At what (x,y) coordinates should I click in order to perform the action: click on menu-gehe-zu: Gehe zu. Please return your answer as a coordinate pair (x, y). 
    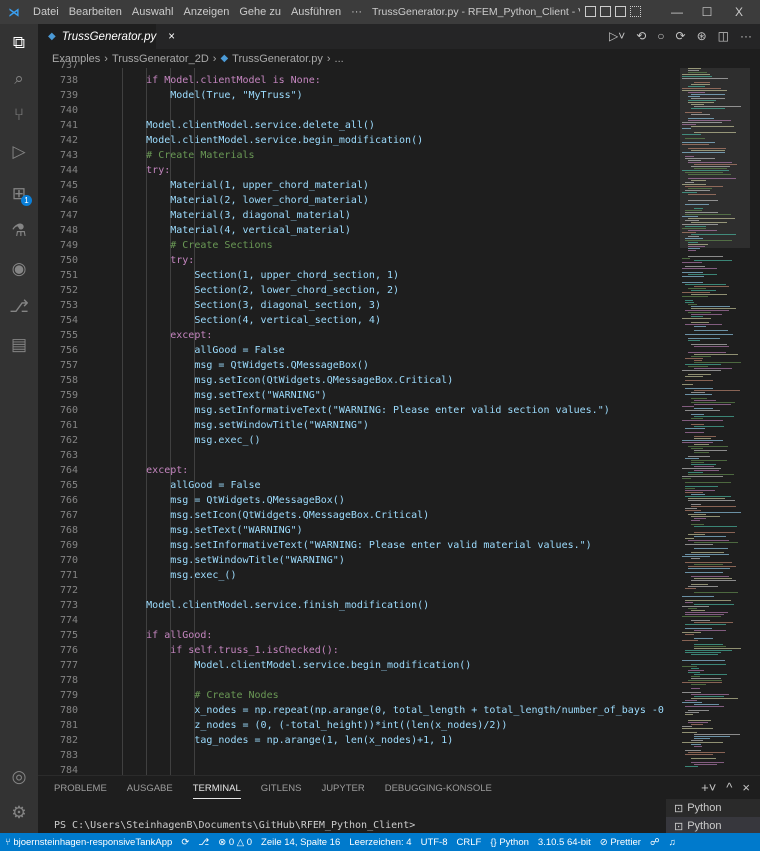
    Looking at the image, I should click on (260, 12).